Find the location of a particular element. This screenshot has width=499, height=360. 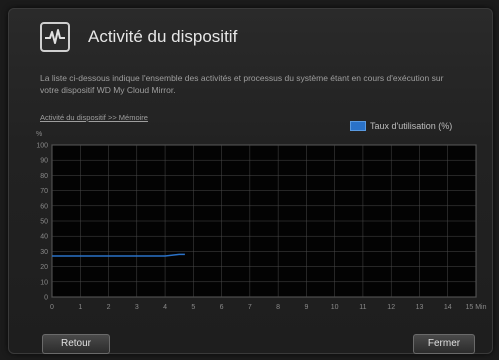

y-tick-label: 70 is located at coordinates (44, 191).